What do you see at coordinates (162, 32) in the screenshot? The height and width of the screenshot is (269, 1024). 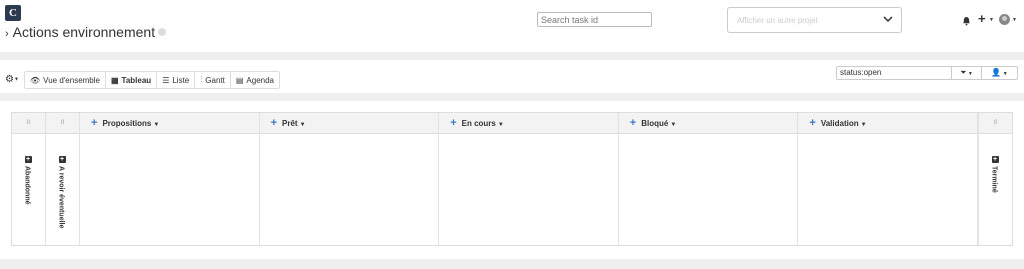 I see `info-icon` at bounding box center [162, 32].